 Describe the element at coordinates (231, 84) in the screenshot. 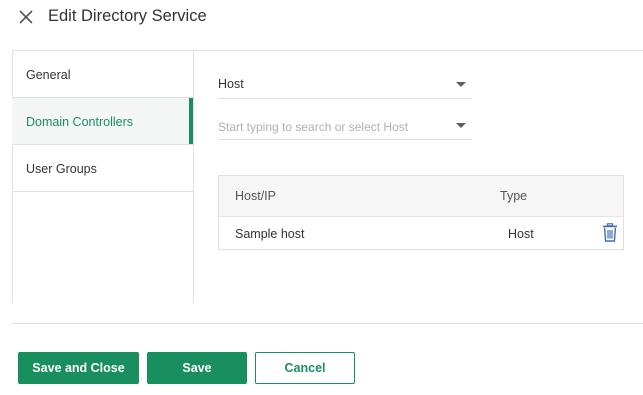

I see `type-select-value: Host` at that location.